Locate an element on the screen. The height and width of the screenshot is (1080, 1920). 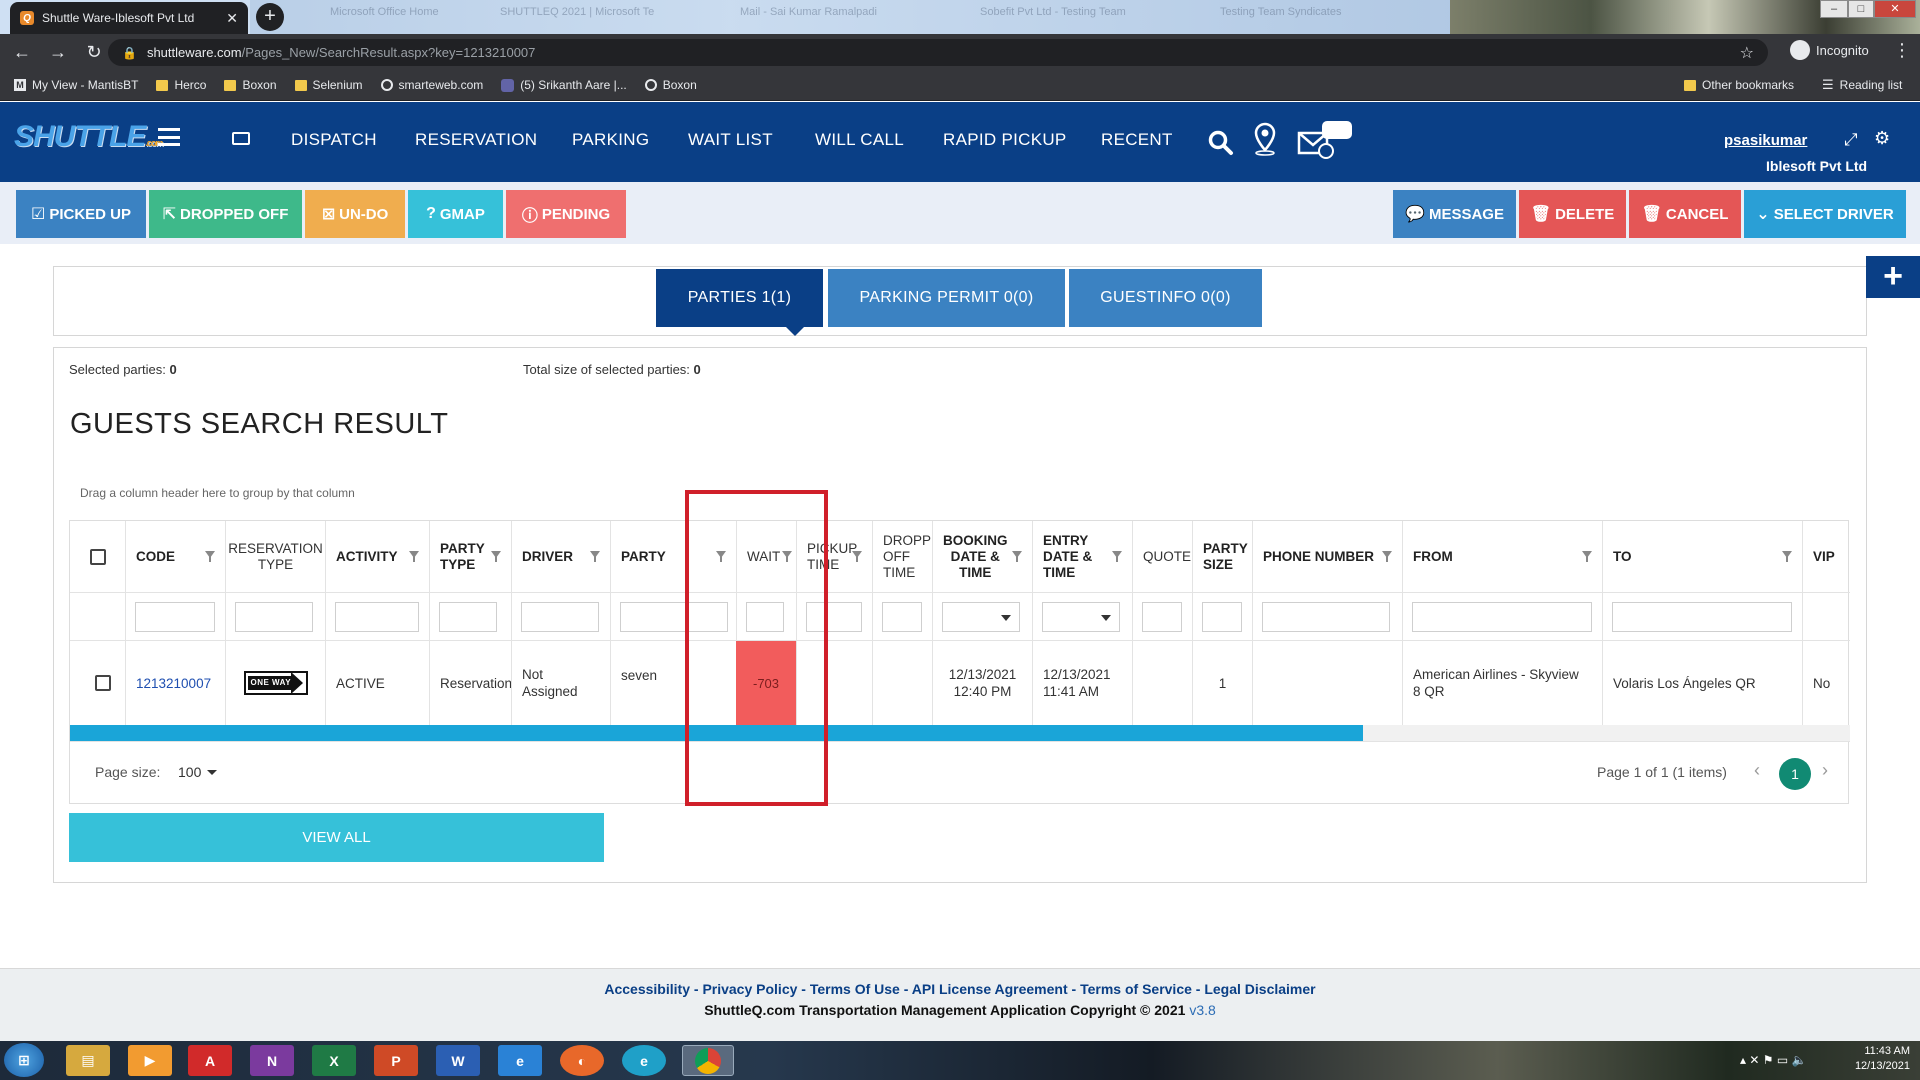
firefox-icon: ◐ is located at coordinates (582, 1060).